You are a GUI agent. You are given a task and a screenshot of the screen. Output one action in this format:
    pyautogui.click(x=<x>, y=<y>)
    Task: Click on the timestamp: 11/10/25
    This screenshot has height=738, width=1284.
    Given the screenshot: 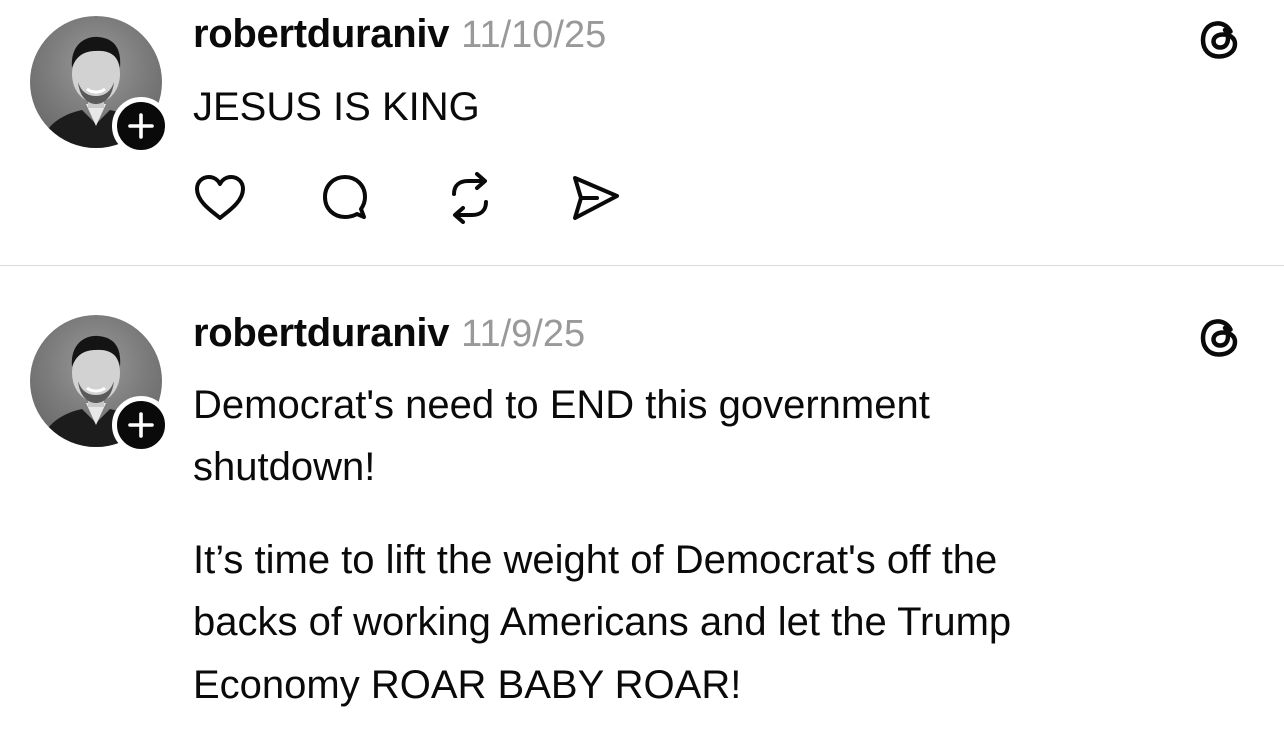 What is the action you would take?
    pyautogui.click(x=533, y=35)
    